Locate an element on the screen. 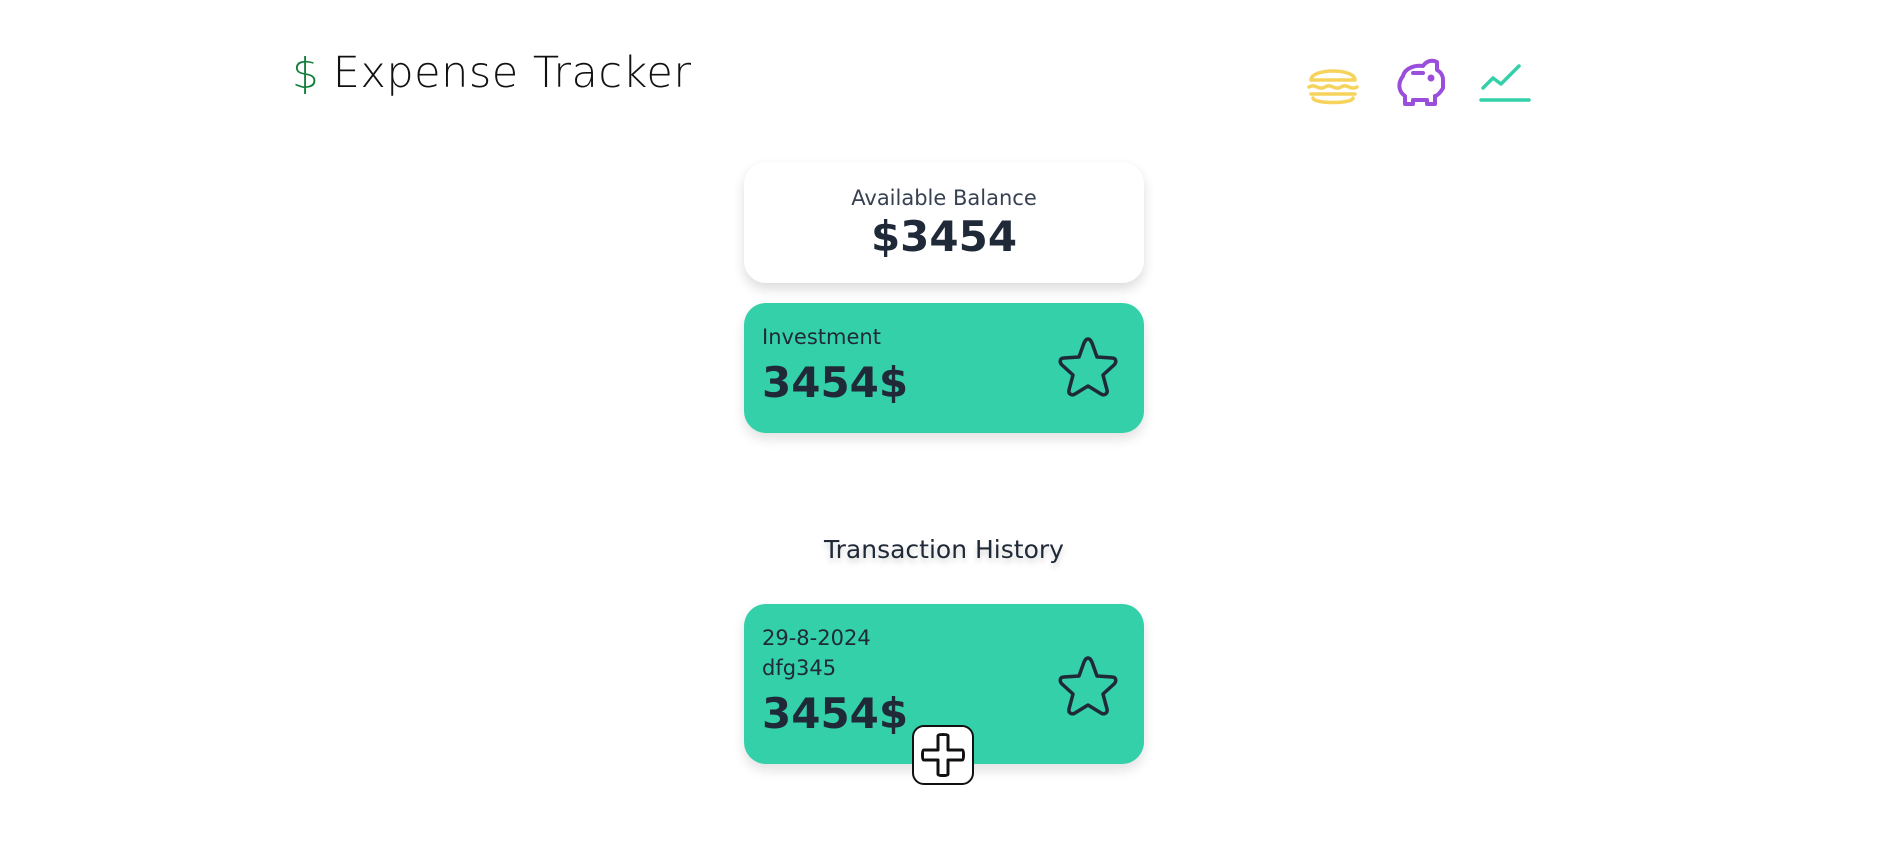 The height and width of the screenshot is (862, 1886). dollar-icon: $ is located at coordinates (305, 73).